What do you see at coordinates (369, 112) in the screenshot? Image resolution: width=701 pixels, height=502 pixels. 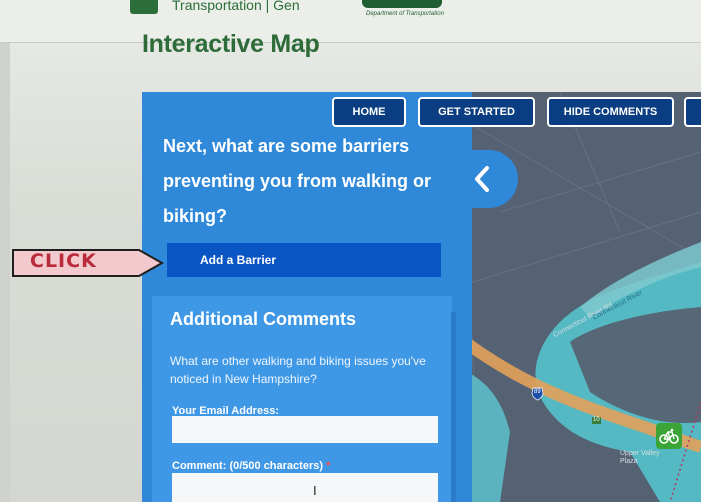 I see `nav-home-button: HOME` at bounding box center [369, 112].